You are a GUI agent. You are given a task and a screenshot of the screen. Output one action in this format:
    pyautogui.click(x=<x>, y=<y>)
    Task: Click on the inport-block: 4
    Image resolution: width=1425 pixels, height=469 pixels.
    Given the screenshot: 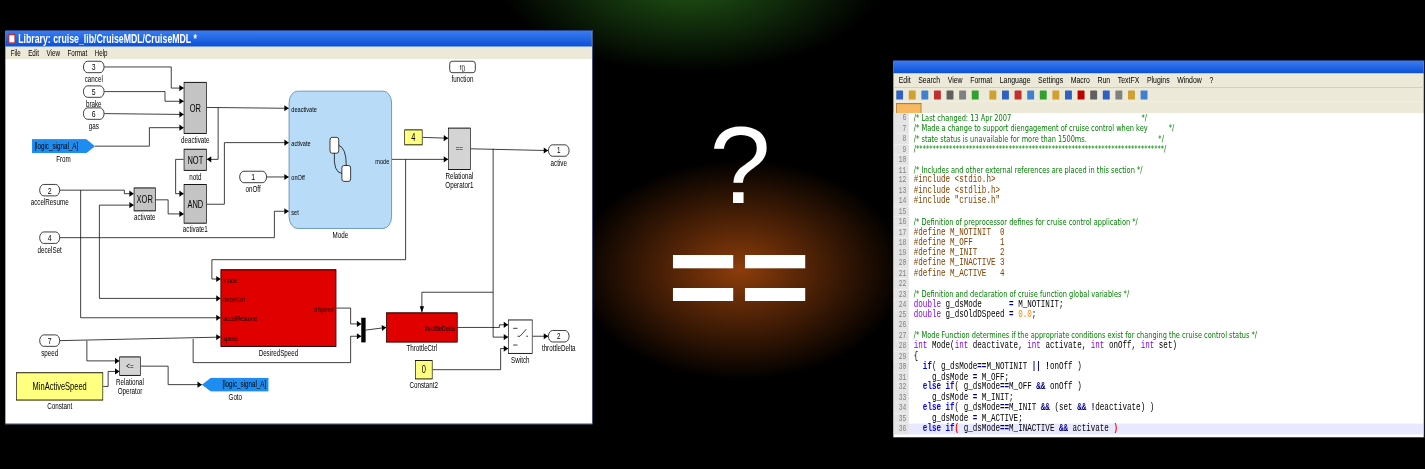 What is the action you would take?
    pyautogui.click(x=49, y=237)
    